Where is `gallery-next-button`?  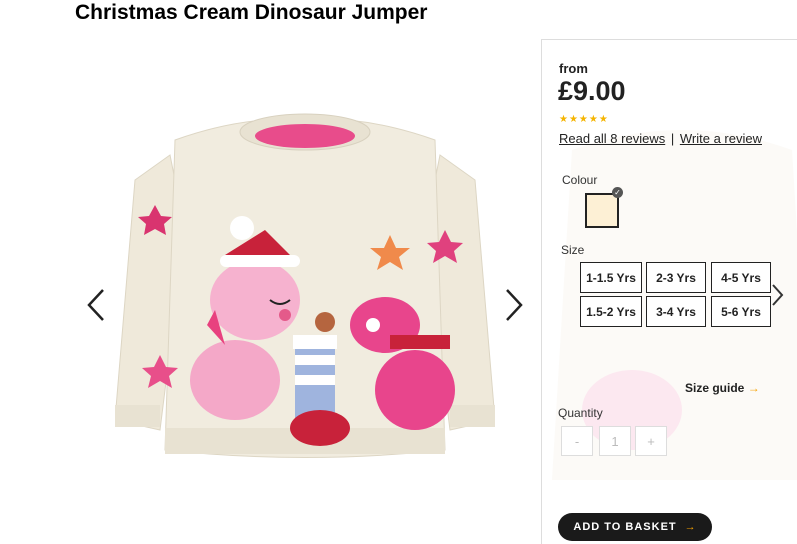
gallery-next-button is located at coordinates (513, 305).